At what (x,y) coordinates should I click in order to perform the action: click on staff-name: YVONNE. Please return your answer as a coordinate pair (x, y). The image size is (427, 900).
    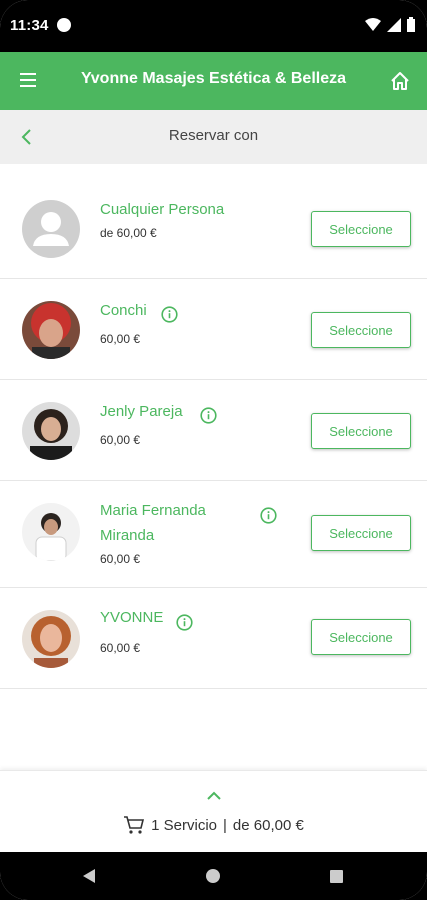
    Looking at the image, I should click on (132, 617).